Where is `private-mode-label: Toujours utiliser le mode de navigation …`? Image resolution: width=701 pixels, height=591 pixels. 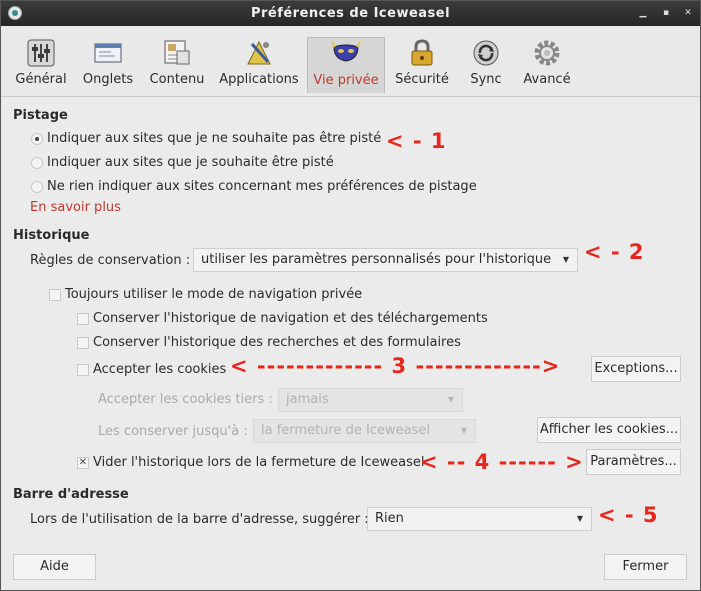 private-mode-label: Toujours utiliser le mode de navigation … is located at coordinates (213, 294).